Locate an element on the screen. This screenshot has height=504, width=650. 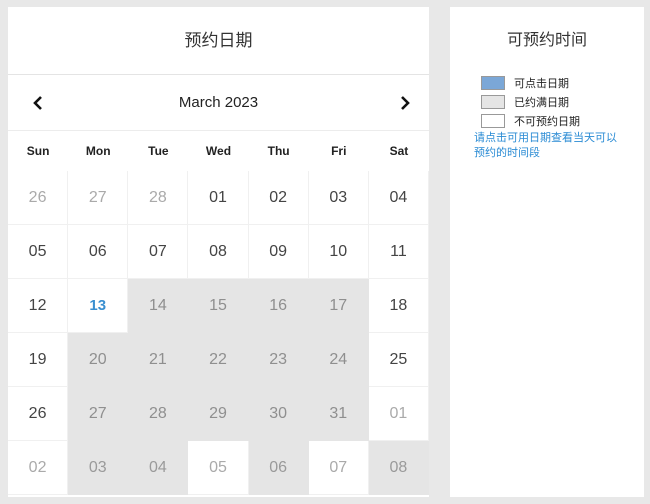
month-label: March 2023 is located at coordinates (218, 102).